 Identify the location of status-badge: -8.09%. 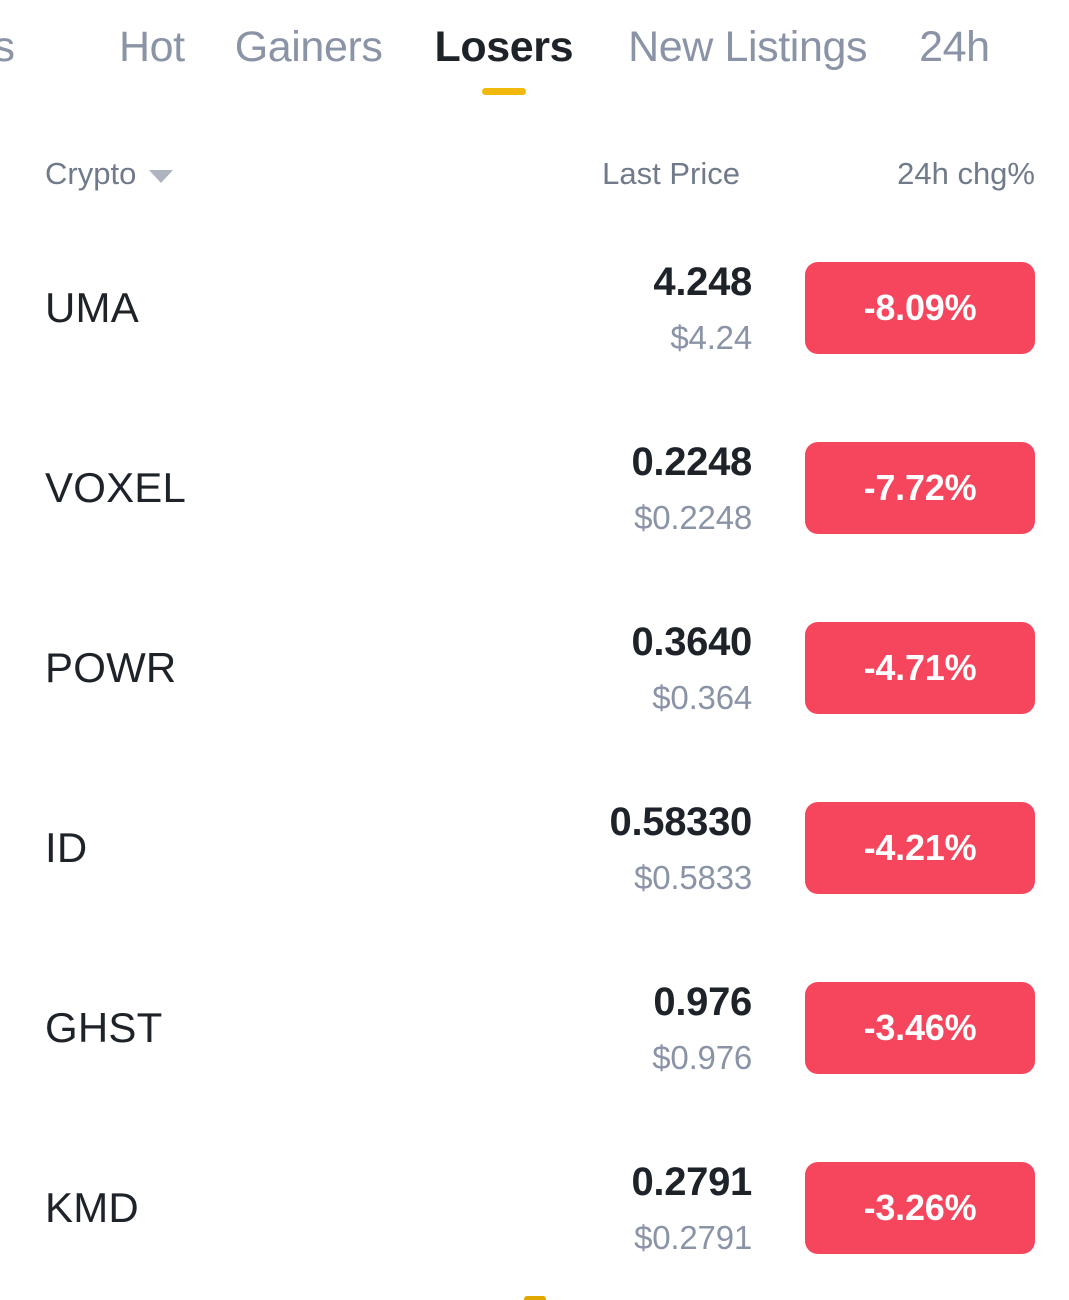
(920, 308).